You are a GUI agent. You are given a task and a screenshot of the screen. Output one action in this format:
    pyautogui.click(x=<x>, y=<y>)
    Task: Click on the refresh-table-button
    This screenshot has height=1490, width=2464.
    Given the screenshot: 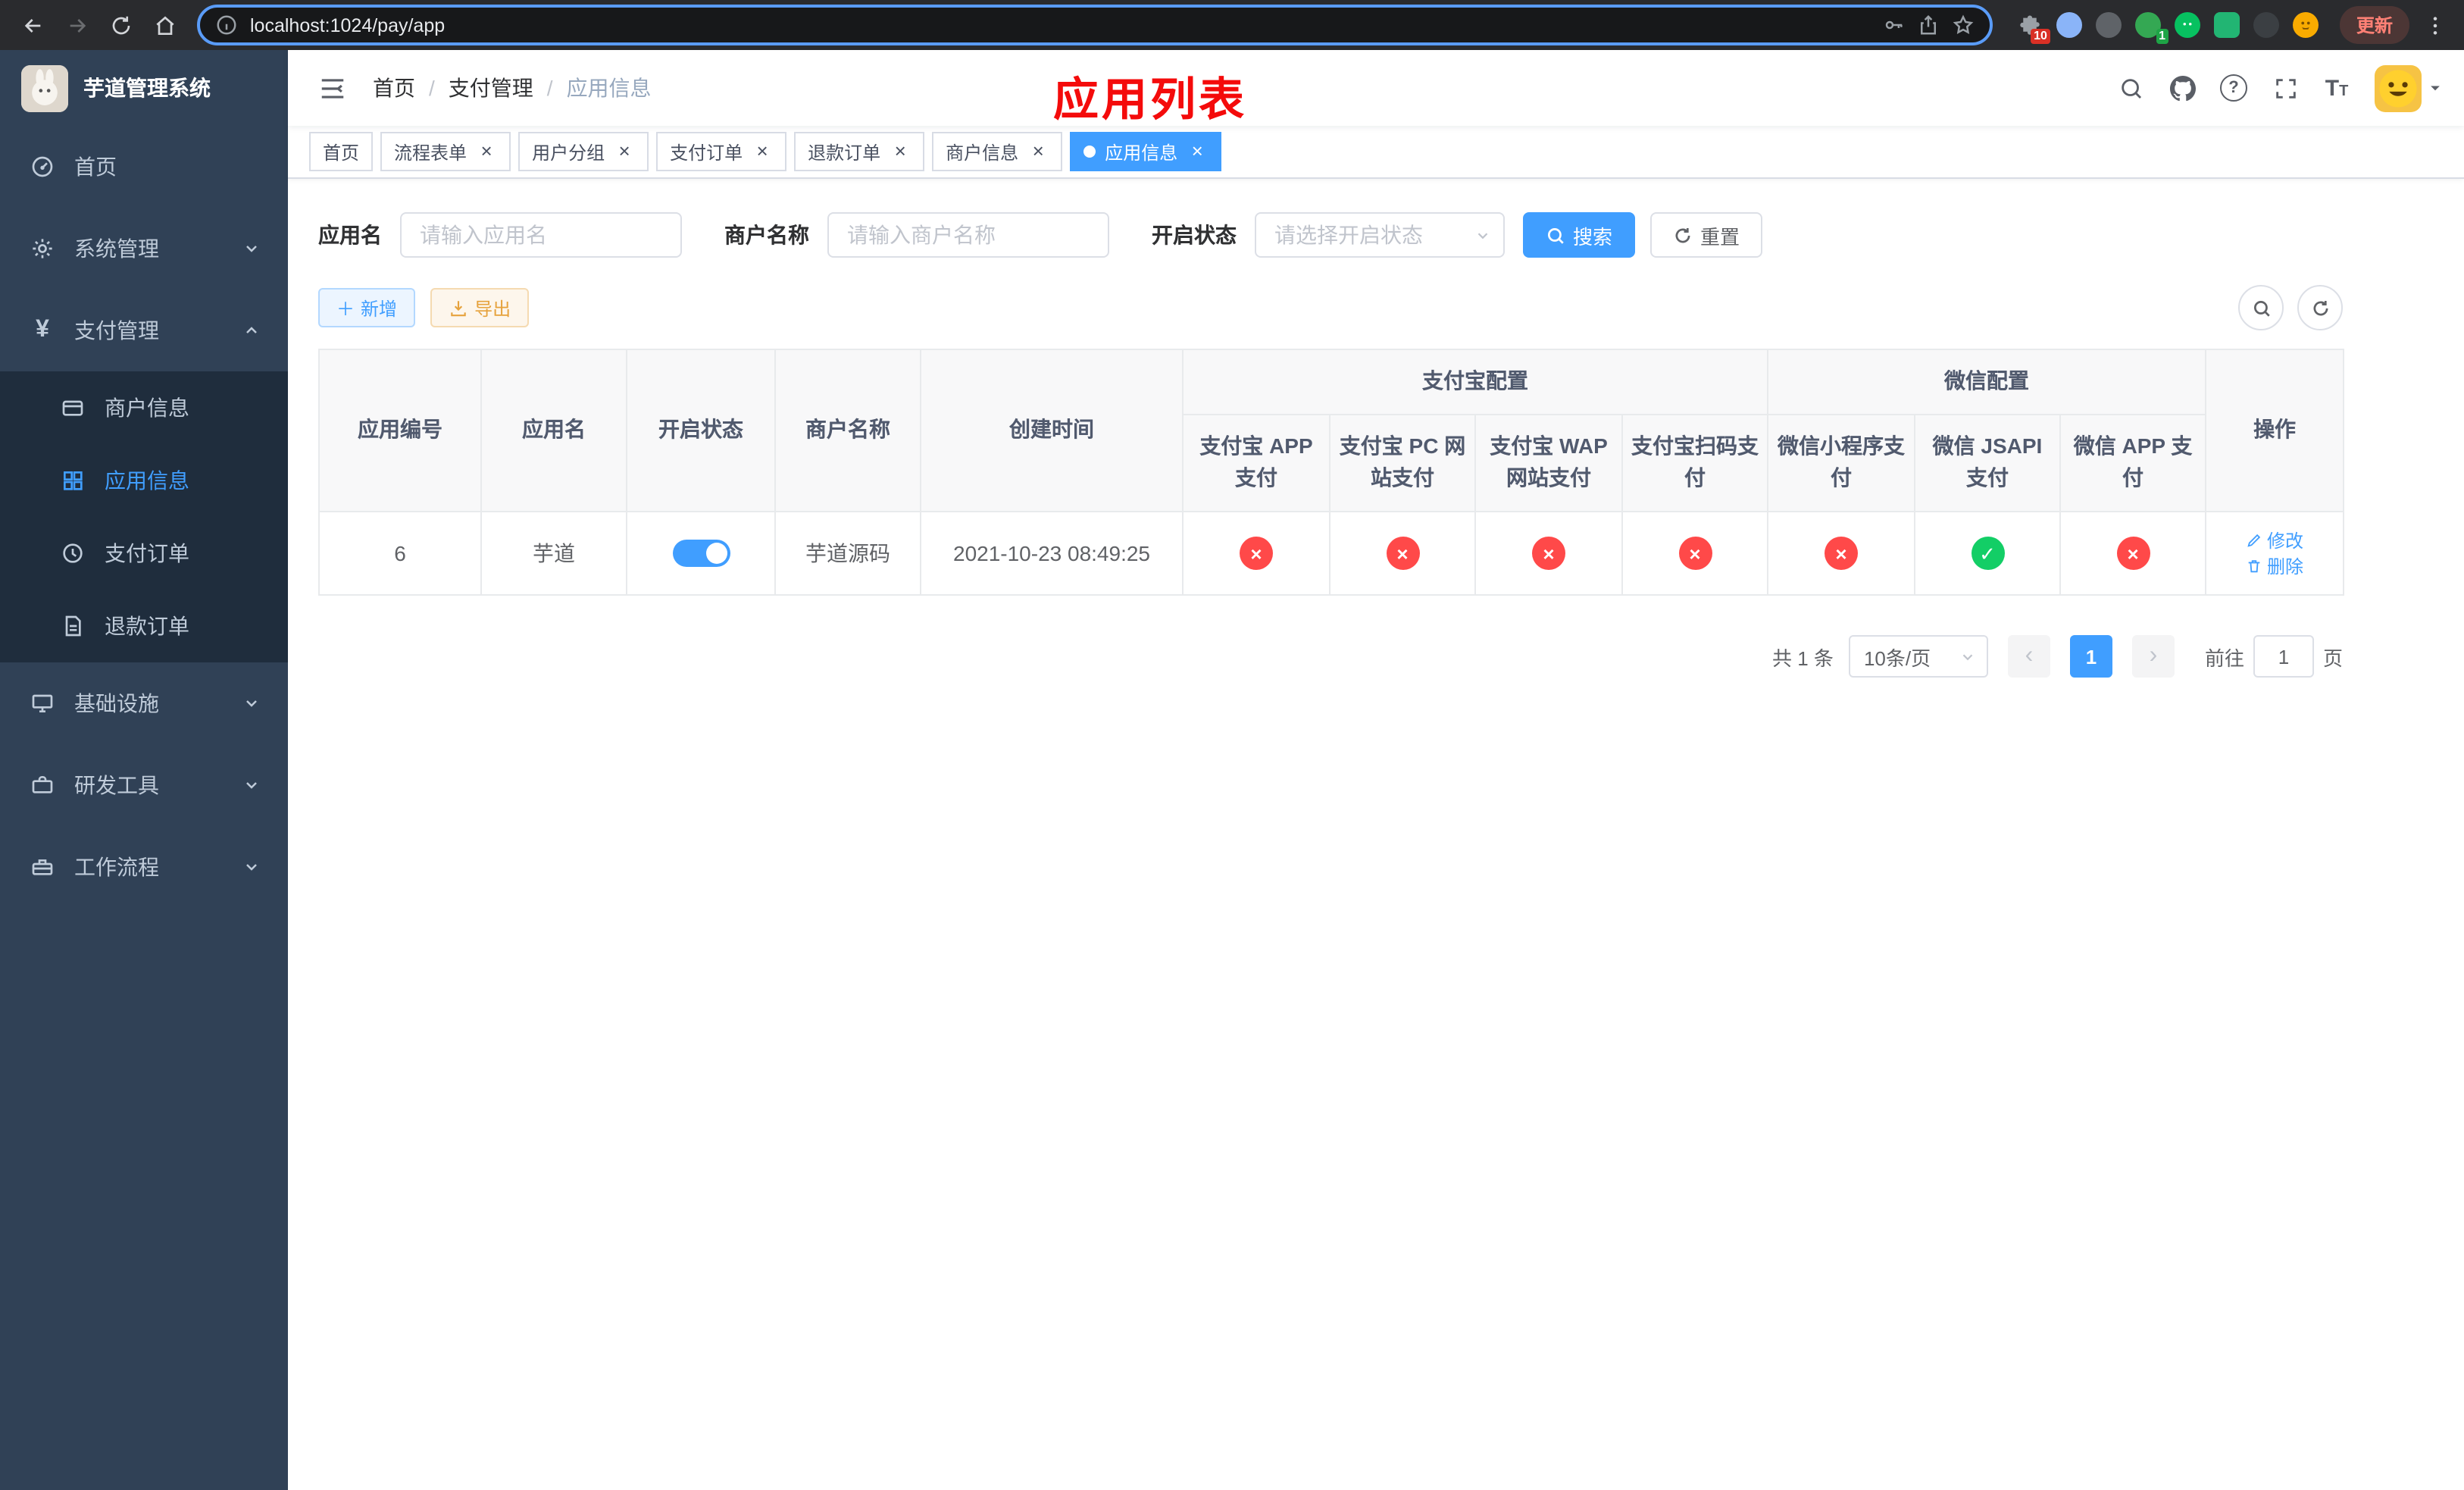 What is the action you would take?
    pyautogui.click(x=2320, y=307)
    